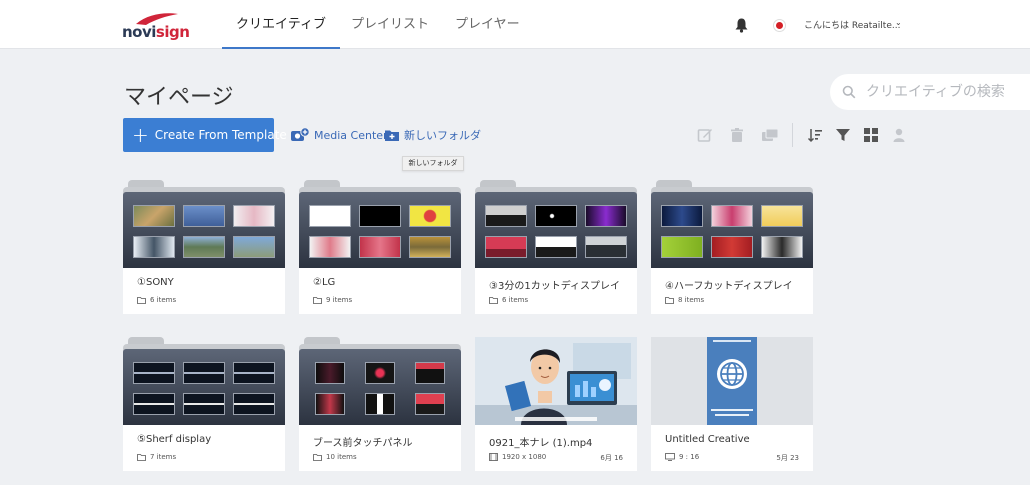  What do you see at coordinates (351, 135) in the screenshot?
I see `media-center-label: Media Center` at bounding box center [351, 135].